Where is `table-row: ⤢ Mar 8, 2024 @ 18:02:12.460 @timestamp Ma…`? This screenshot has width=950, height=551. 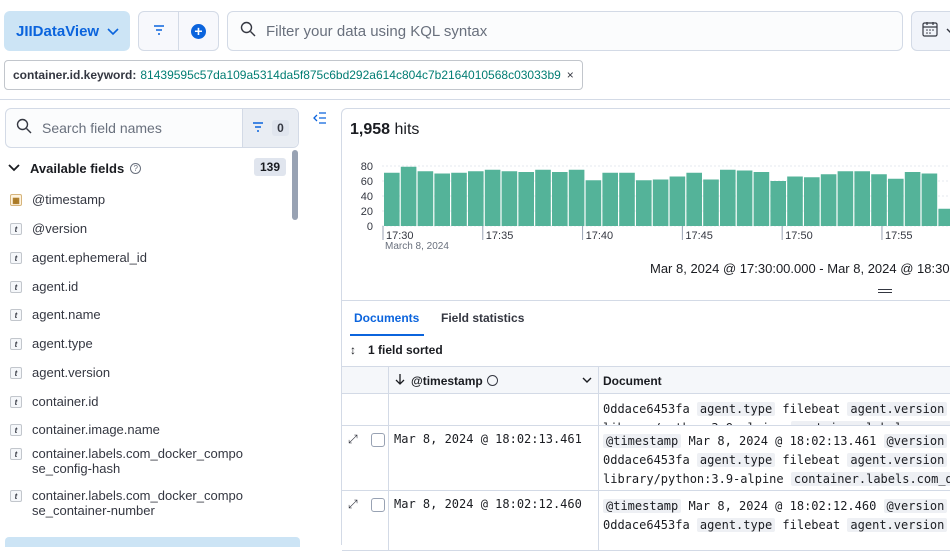
table-row: ⤢ Mar 8, 2024 @ 18:02:12.460 @timestamp Ma… is located at coordinates (646, 521).